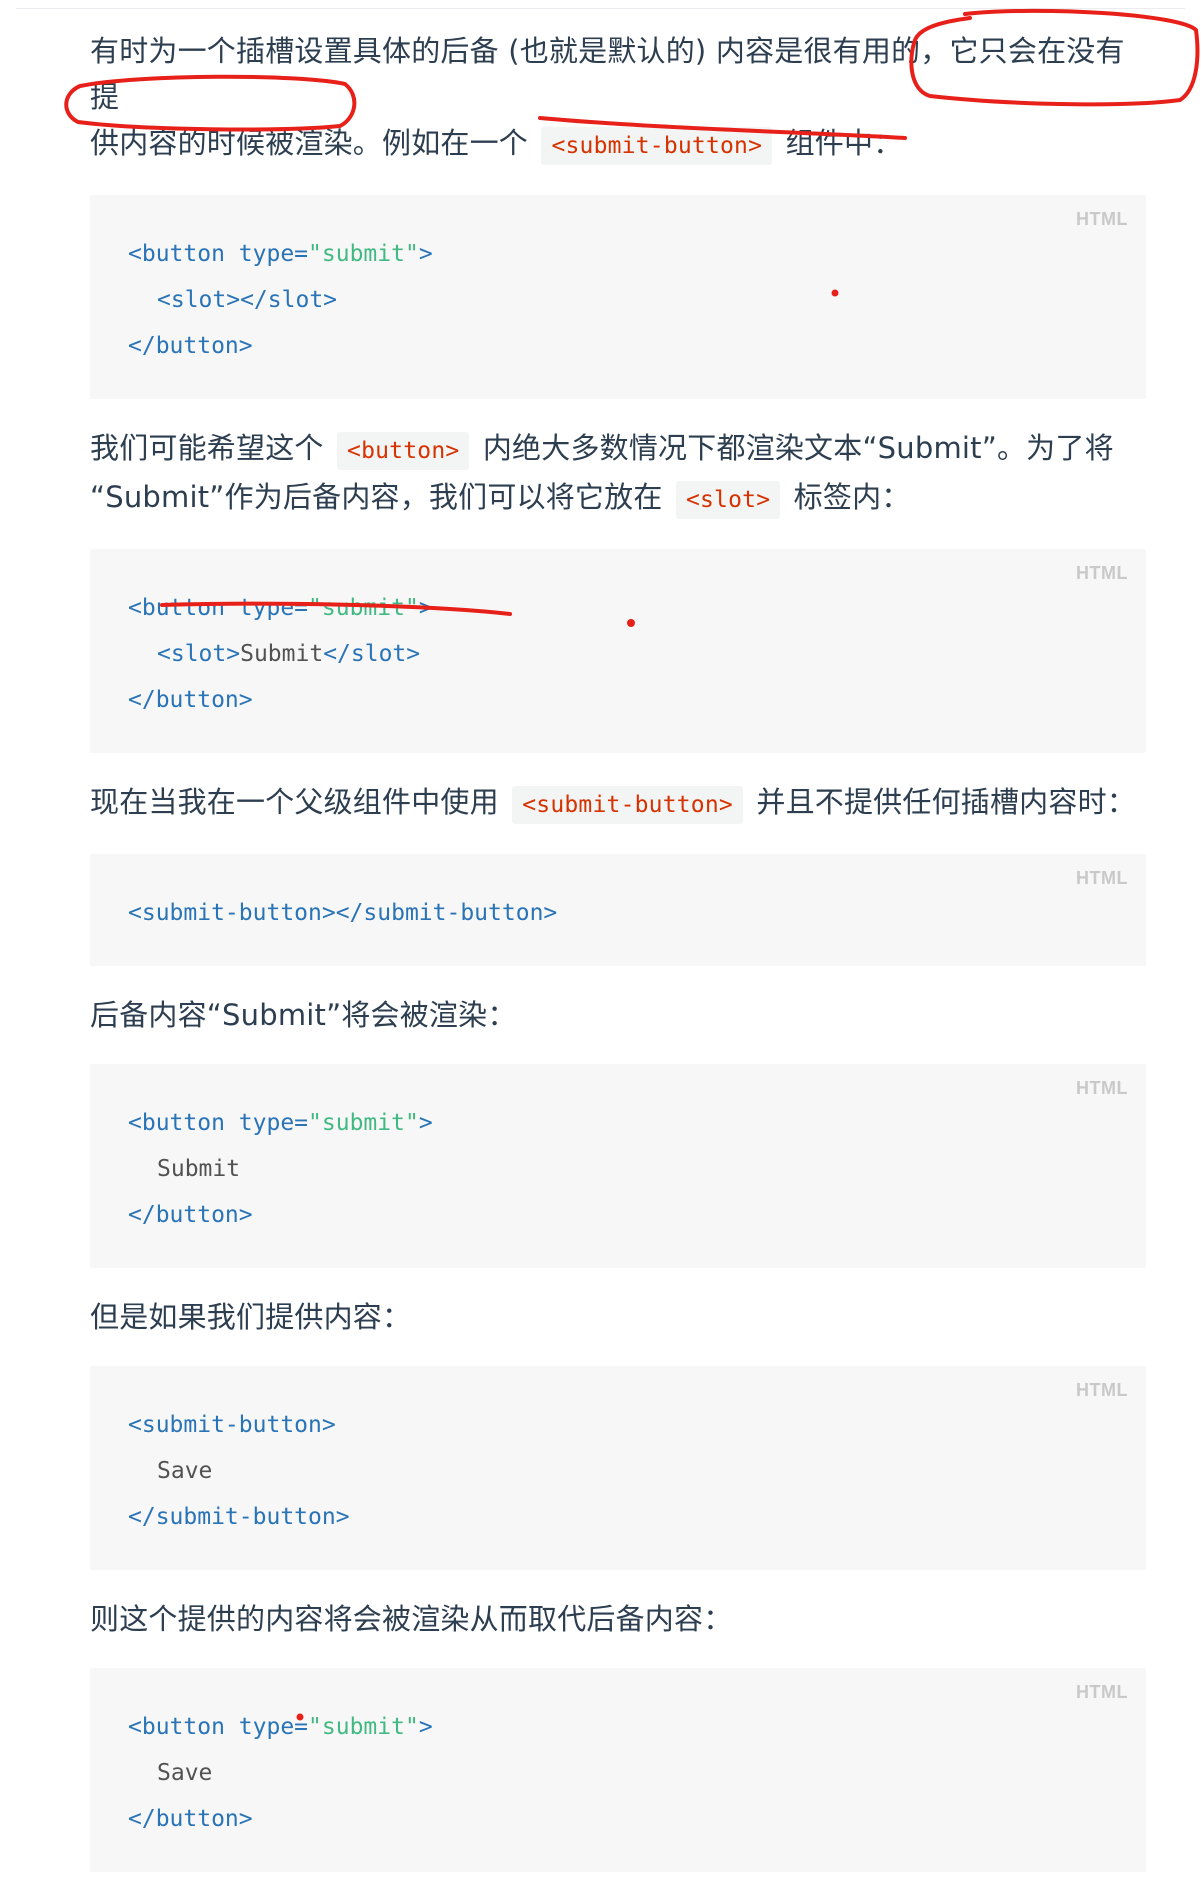  Describe the element at coordinates (618, 910) in the screenshot. I see `code-block-3: HTML <submit-button></submit-button>` at that location.